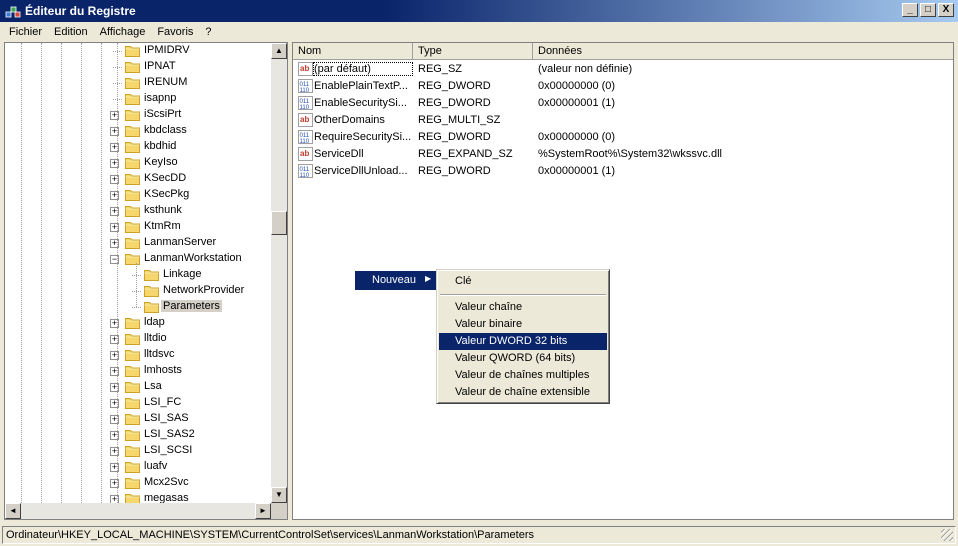  I want to click on binary-value-icon: 011 110, so click(306, 86).